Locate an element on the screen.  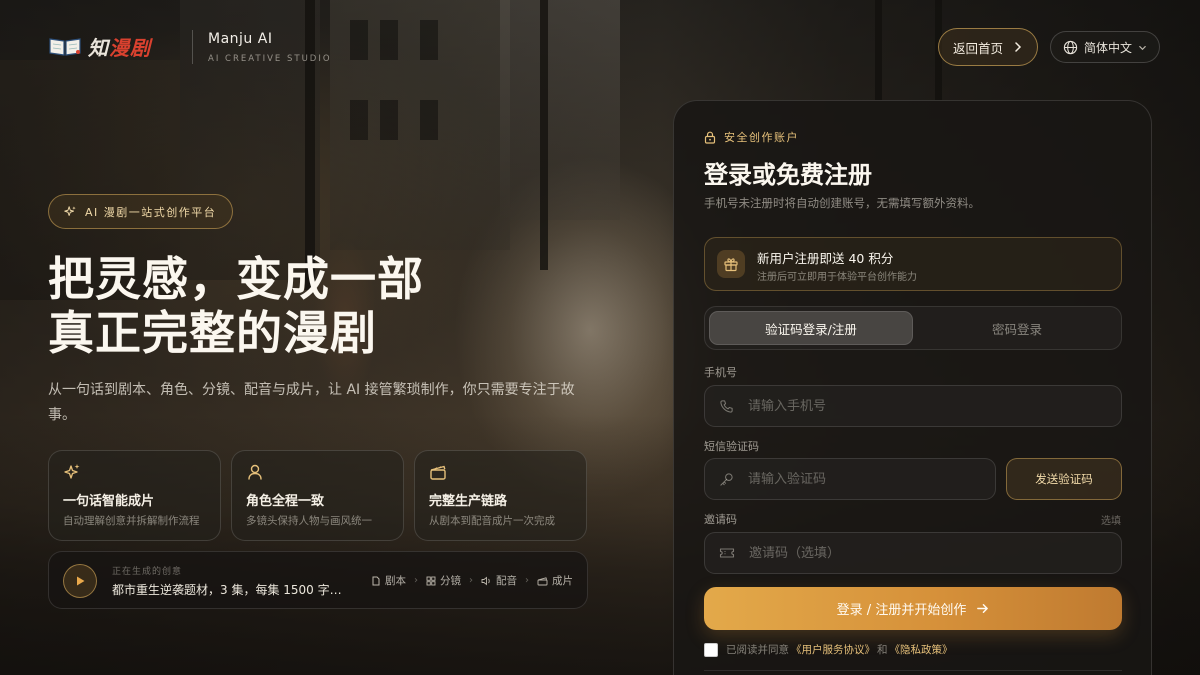
logo: 知漫剧 is located at coordinates (113, 46).